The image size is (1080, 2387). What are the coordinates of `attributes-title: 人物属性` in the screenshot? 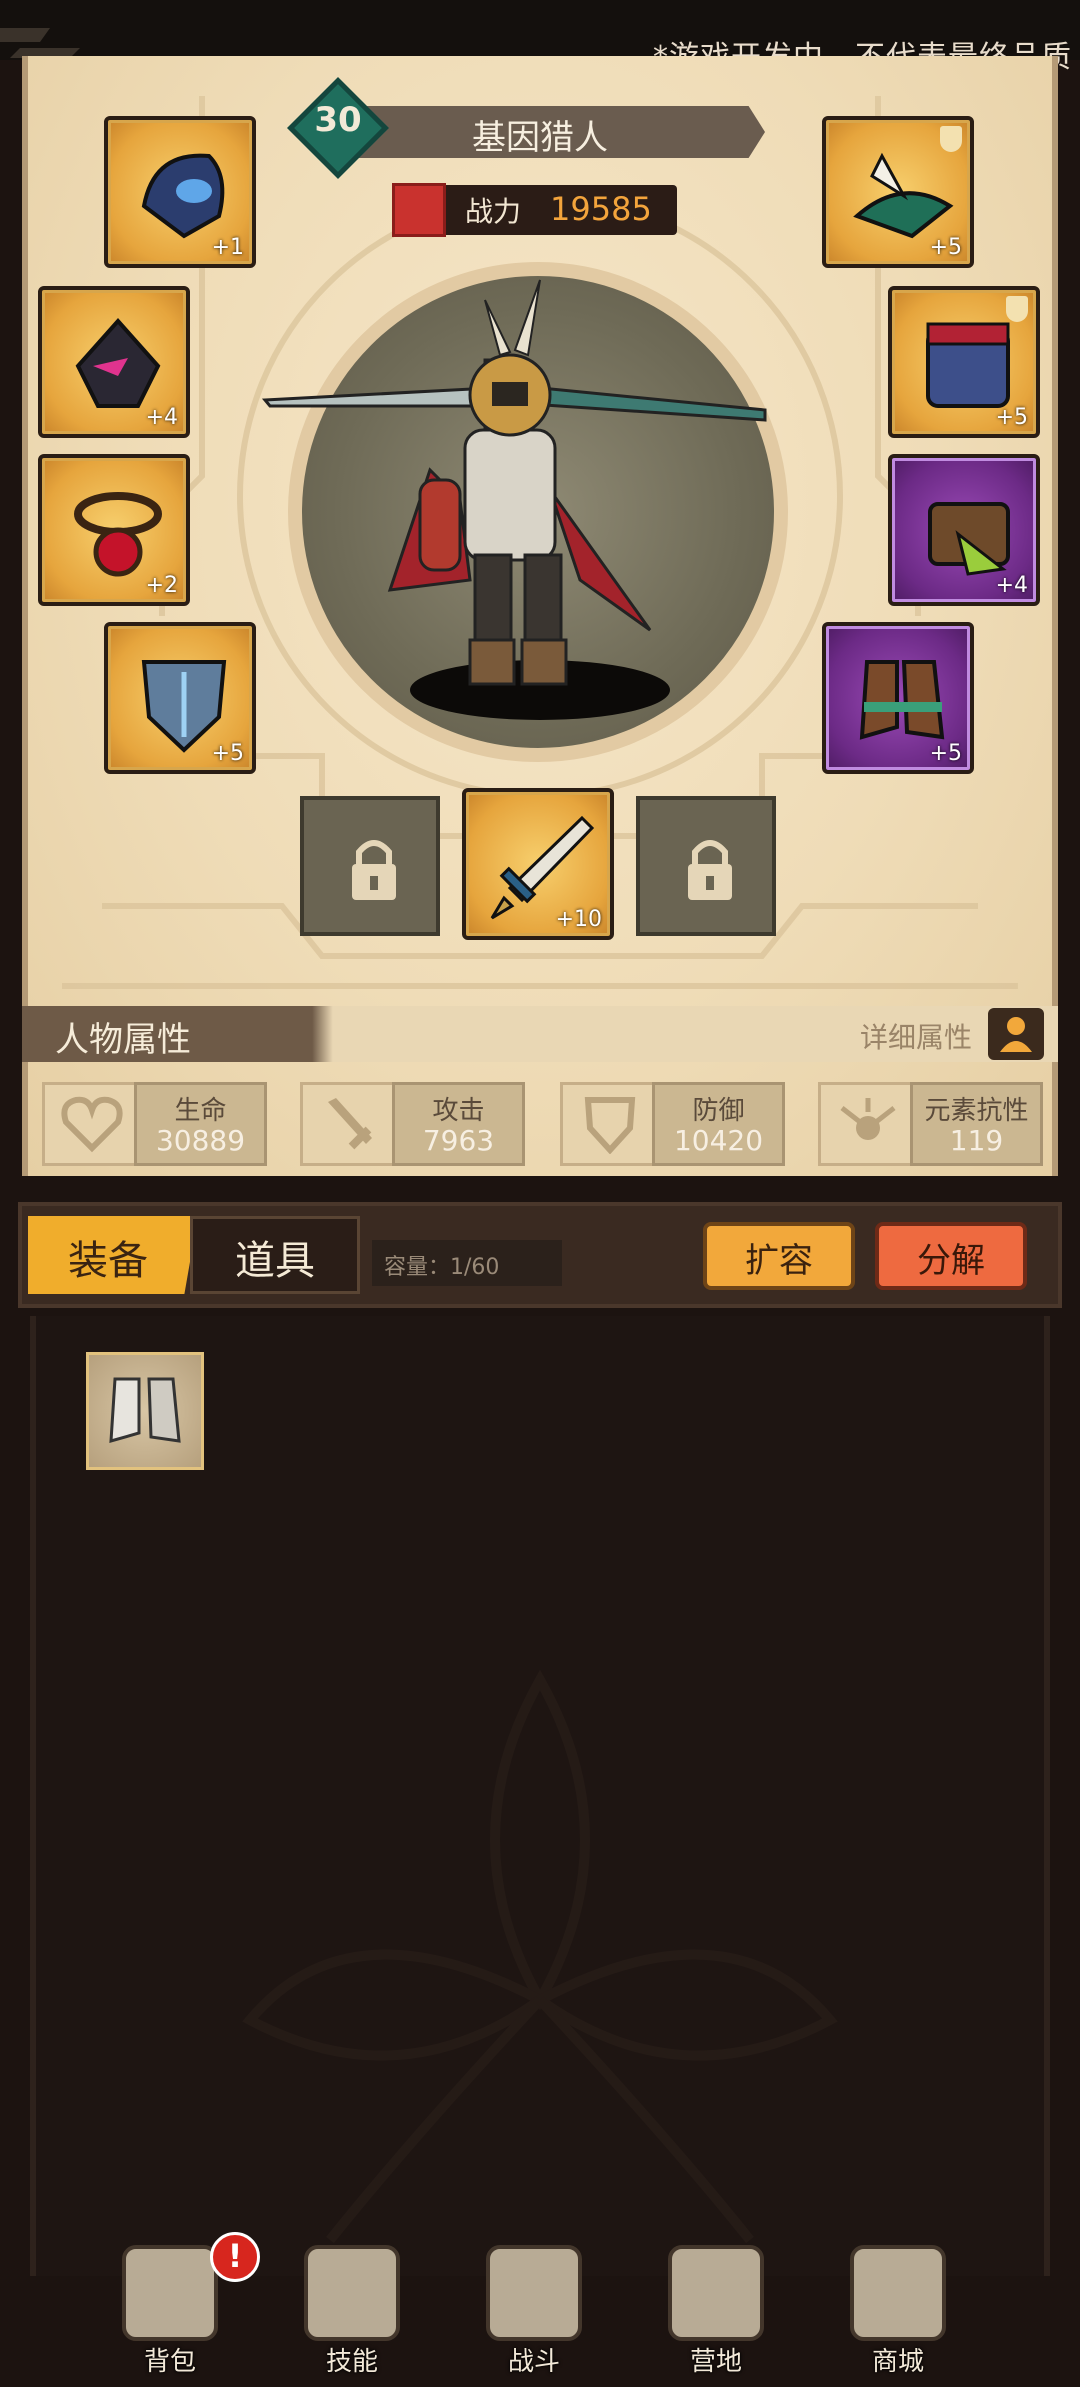 It's located at (123, 1040).